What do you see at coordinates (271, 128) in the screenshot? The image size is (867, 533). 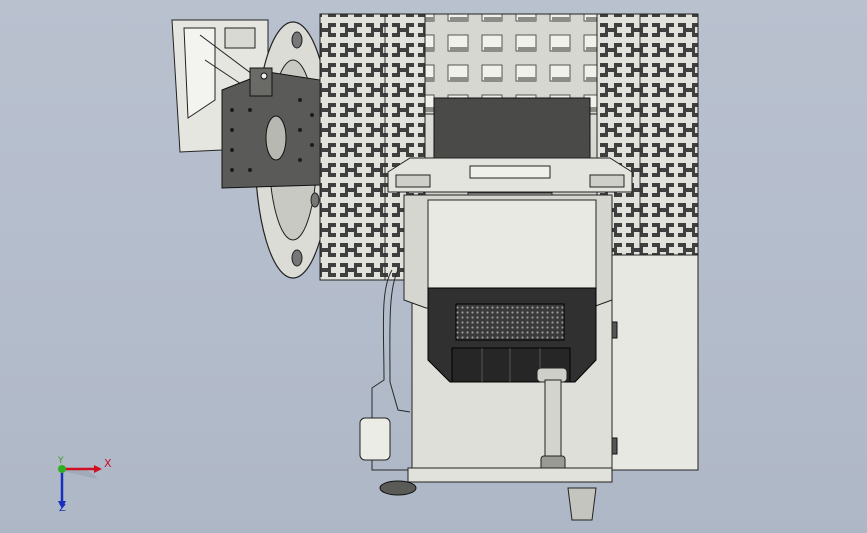 I see `mounting-plate` at bounding box center [271, 128].